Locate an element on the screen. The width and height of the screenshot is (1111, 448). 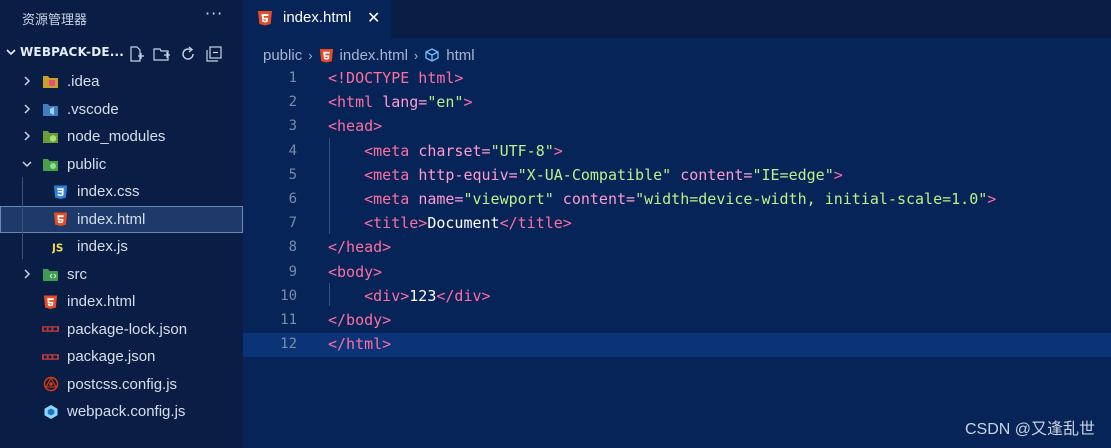
line-number: 5 is located at coordinates (292, 174).